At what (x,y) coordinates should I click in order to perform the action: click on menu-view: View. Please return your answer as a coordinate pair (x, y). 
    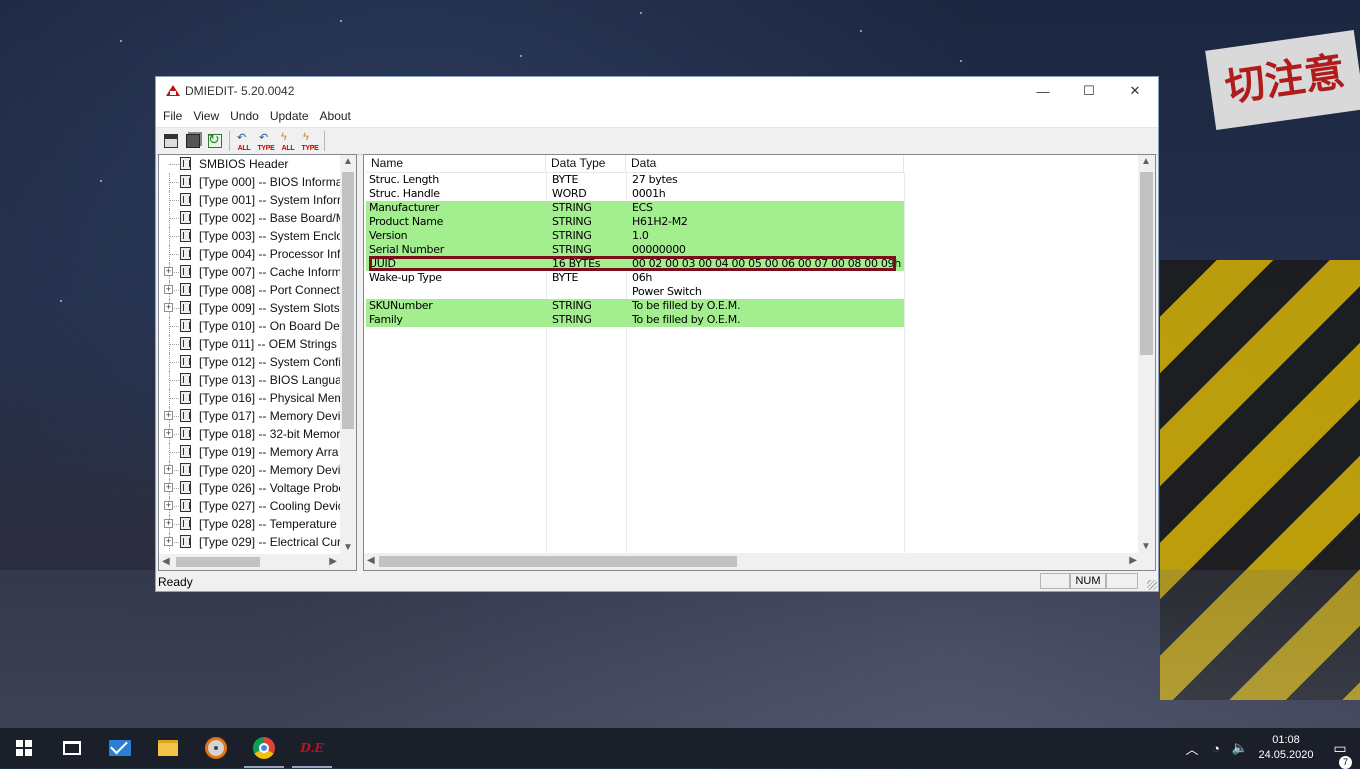
    Looking at the image, I should click on (206, 116).